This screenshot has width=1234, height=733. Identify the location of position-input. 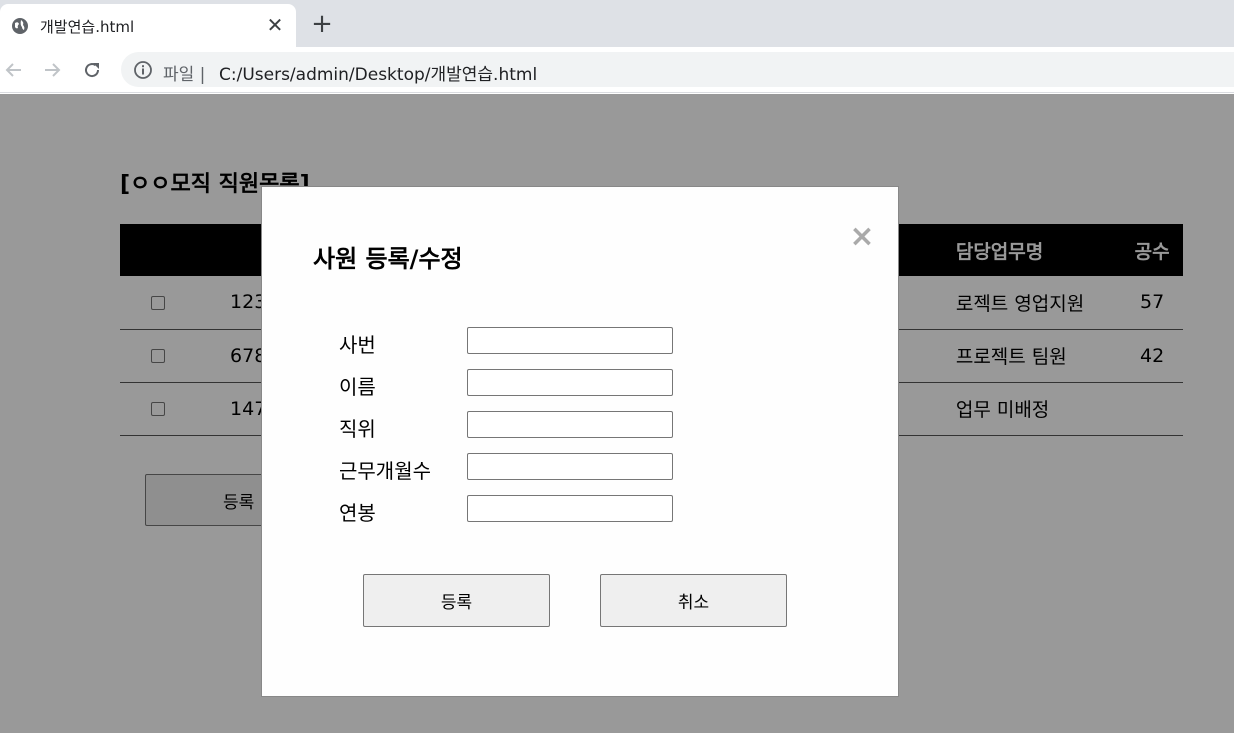
(570, 424).